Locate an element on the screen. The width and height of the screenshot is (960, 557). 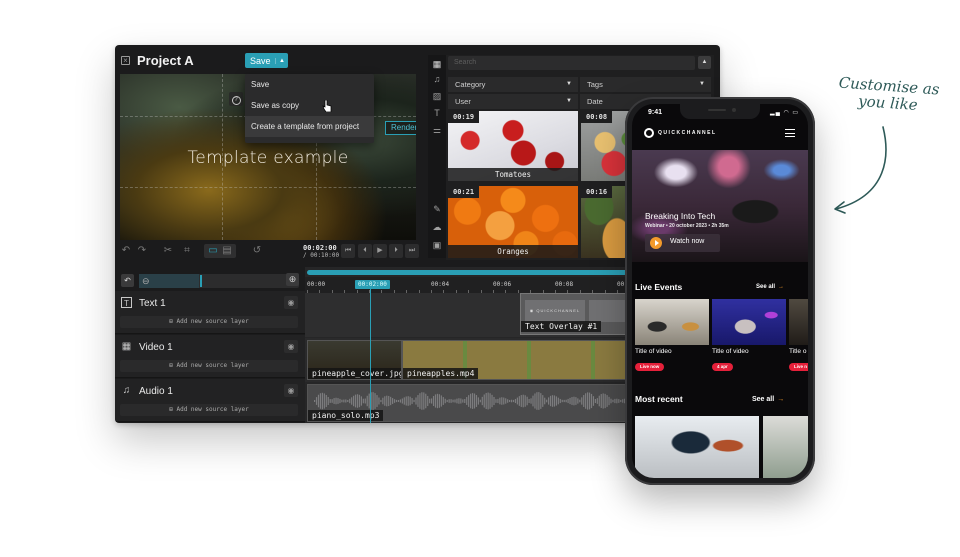
timeline-ruler: 00:0000:0200:0400:0600:0800:10 is located at coordinates (470, 285).